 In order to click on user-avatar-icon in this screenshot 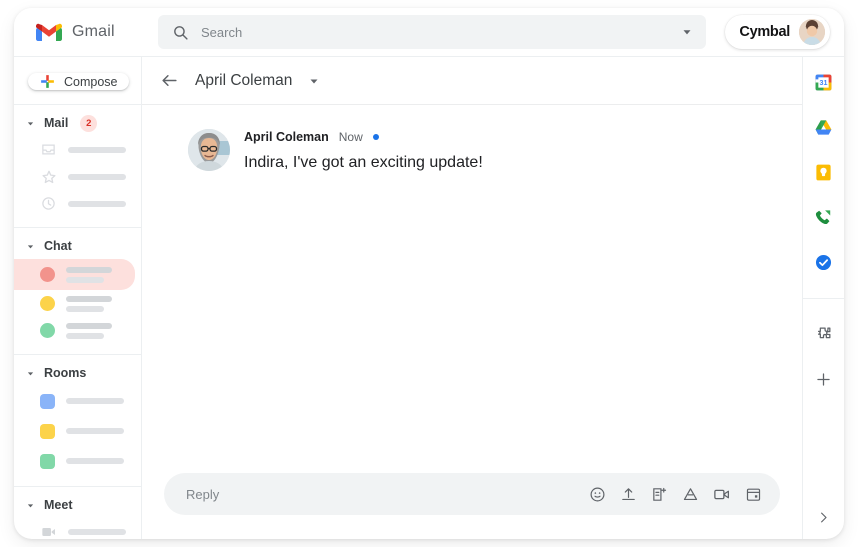, I will do `click(812, 32)`.